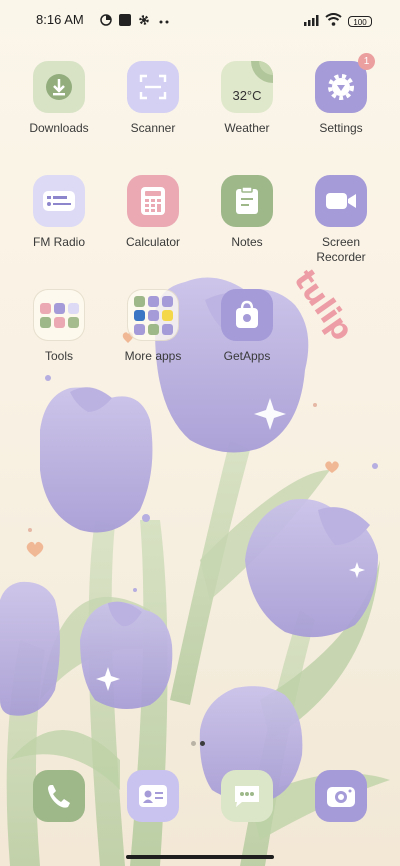 Image resolution: width=400 pixels, height=866 pixels. Describe the element at coordinates (164, 22) in the screenshot. I see `more-notifications-icon` at that location.